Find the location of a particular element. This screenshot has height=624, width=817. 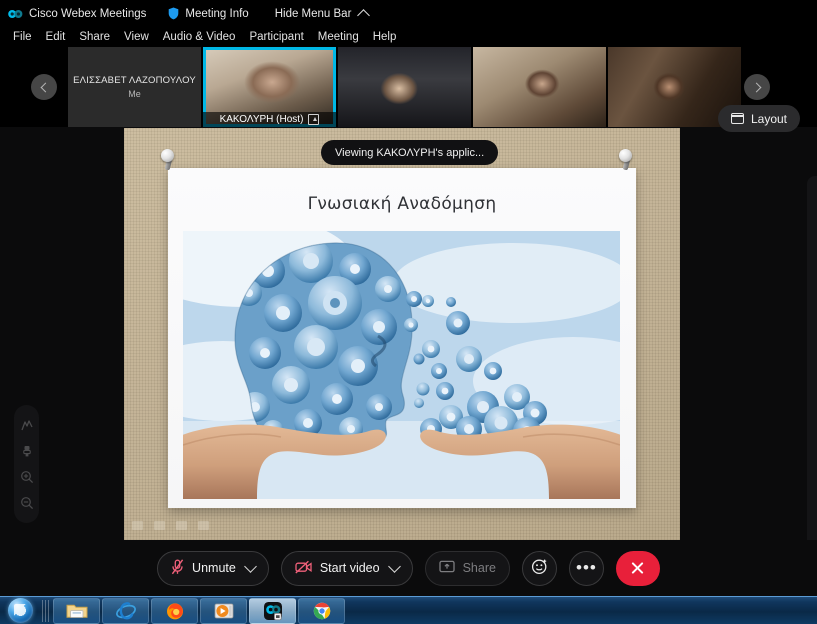

participant-tile-self: ΕΛΙΣΣΑΒΕΤ ΛΑΖΟΠΟΥΛΟΥ Me is located at coordinates (134, 87).